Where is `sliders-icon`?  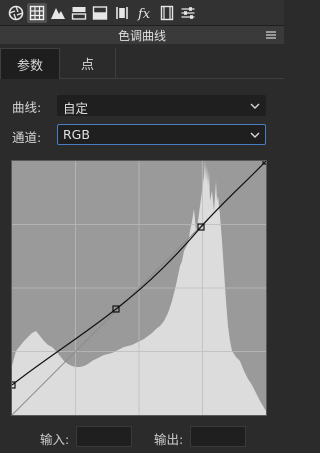 sliders-icon is located at coordinates (188, 13).